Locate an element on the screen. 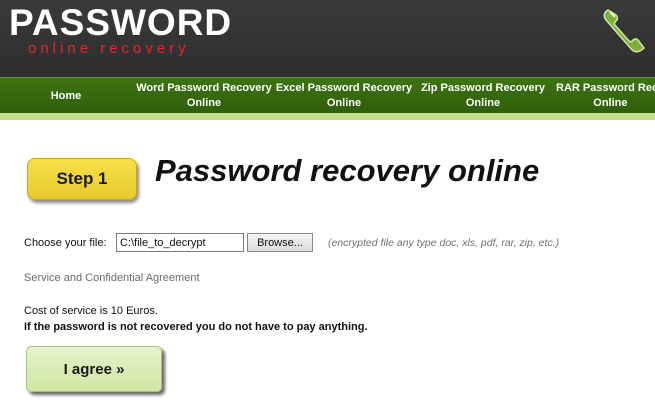 Image resolution: width=655 pixels, height=410 pixels. step-badge: Step 1 is located at coordinates (82, 179).